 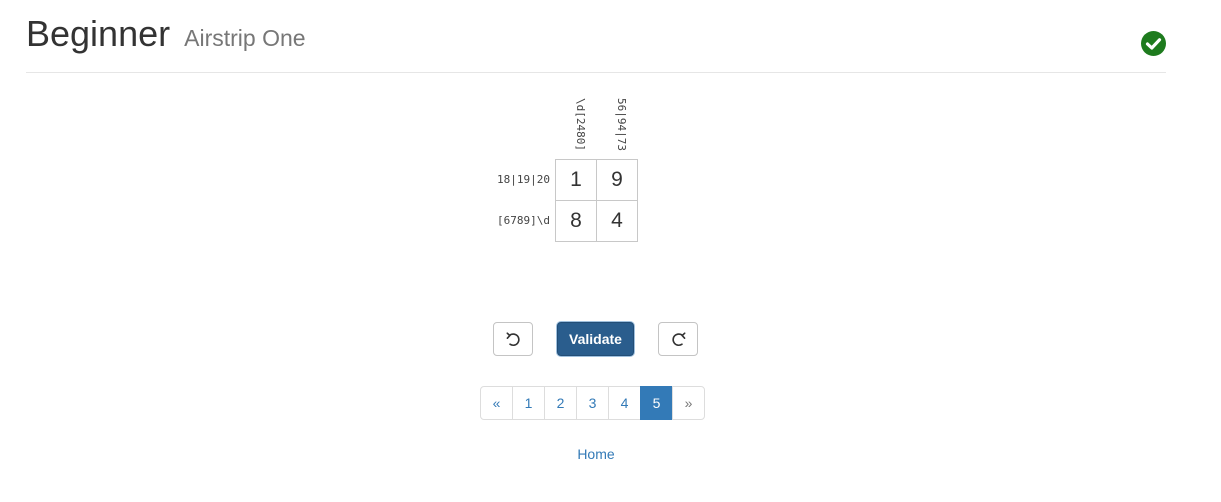 I want to click on grid-cell-r1c2: 9, so click(x=617, y=180).